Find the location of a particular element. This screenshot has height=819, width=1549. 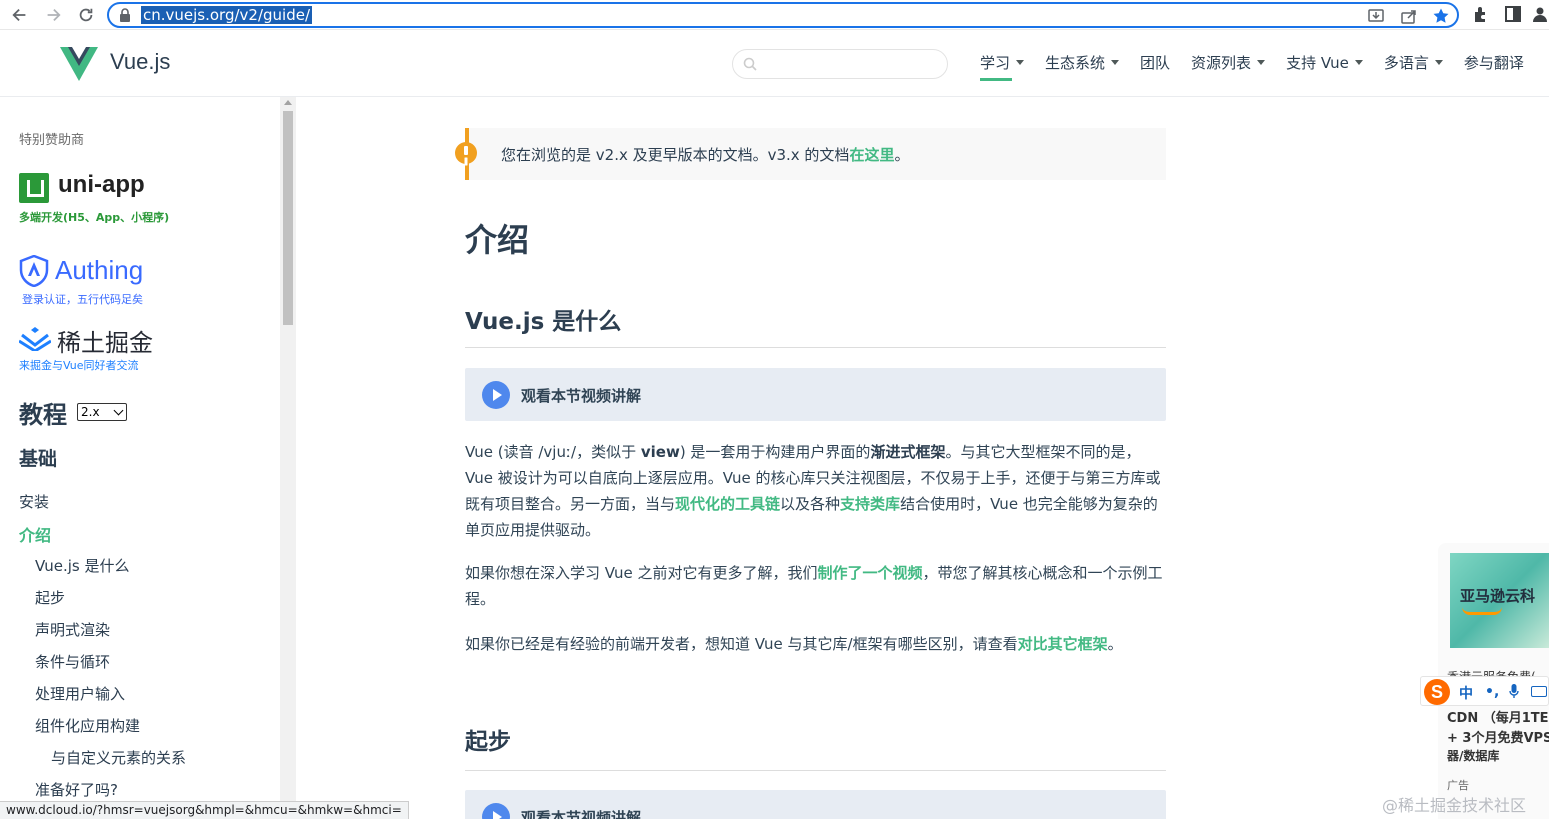

sponsor-uniapp-name: uni-app is located at coordinates (101, 184).